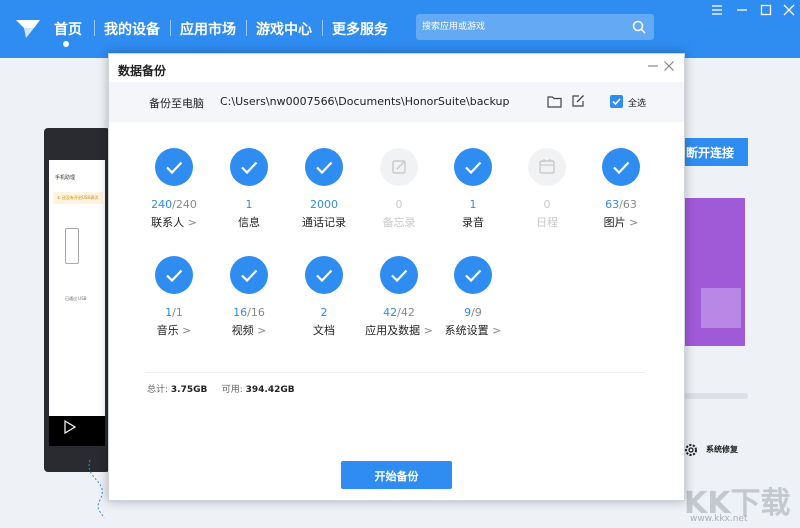  I want to click on item-label: 图片 >, so click(621, 222).